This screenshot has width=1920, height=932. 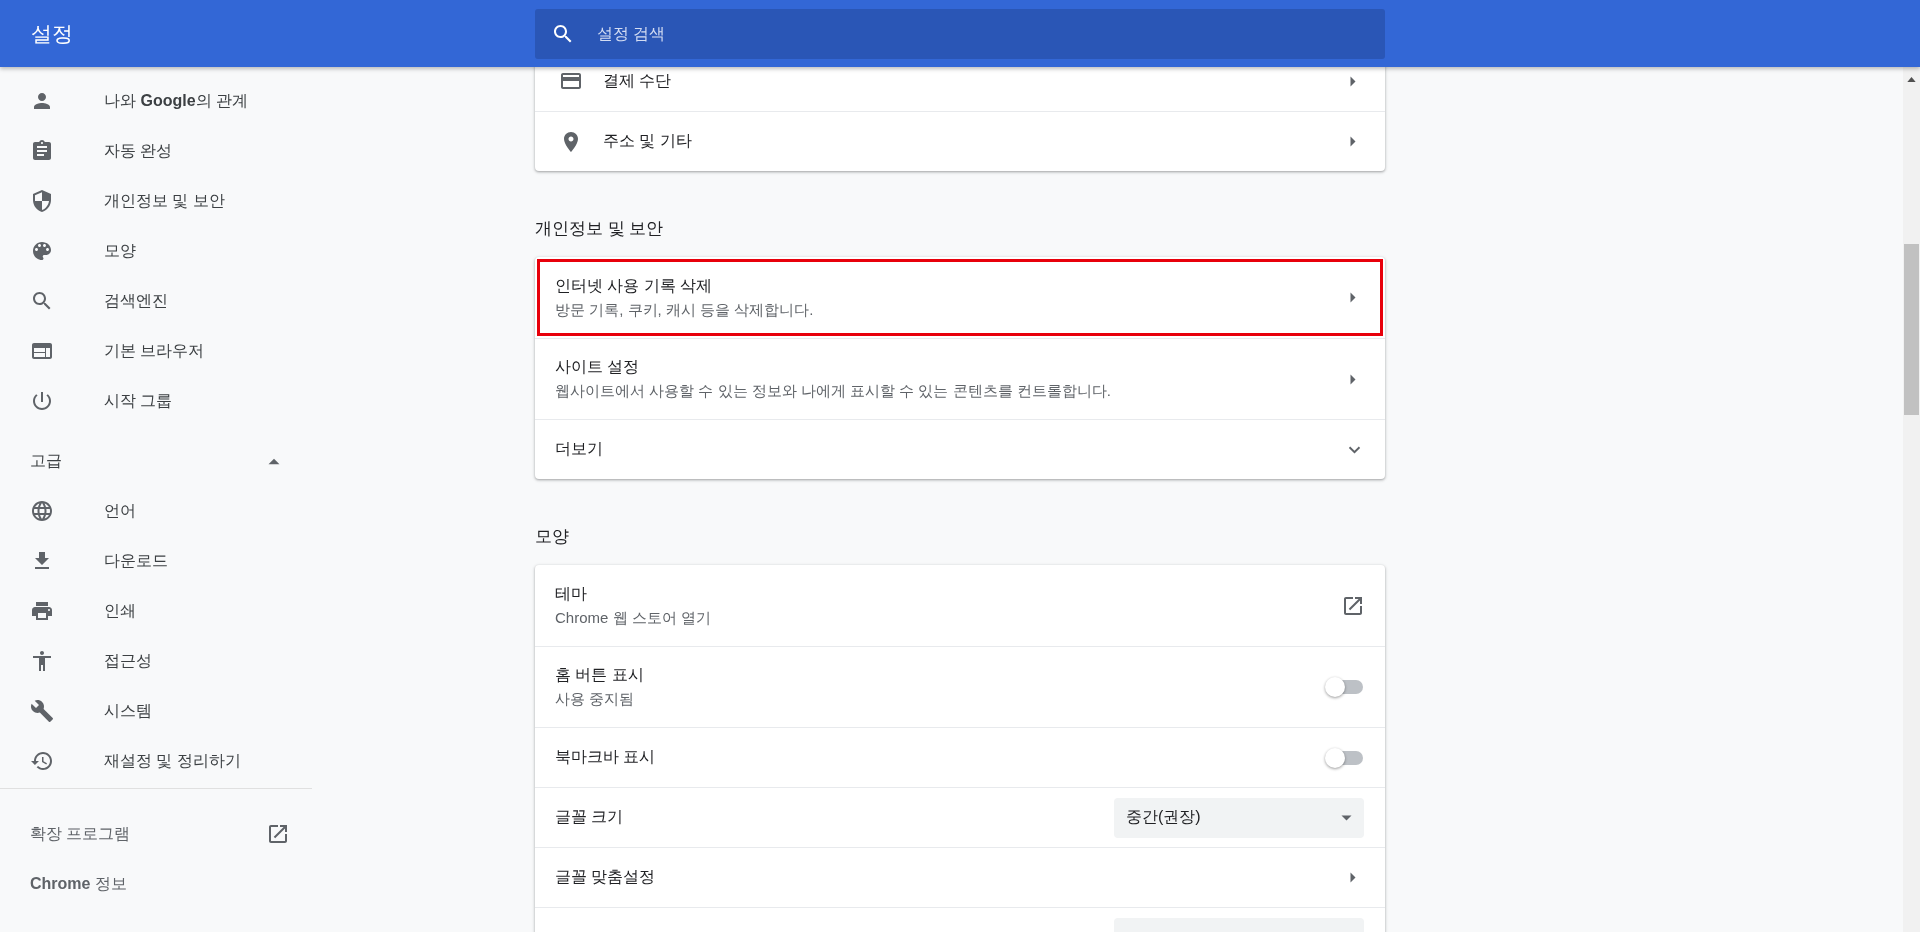 What do you see at coordinates (571, 593) in the screenshot?
I see `setting-title: 테마` at bounding box center [571, 593].